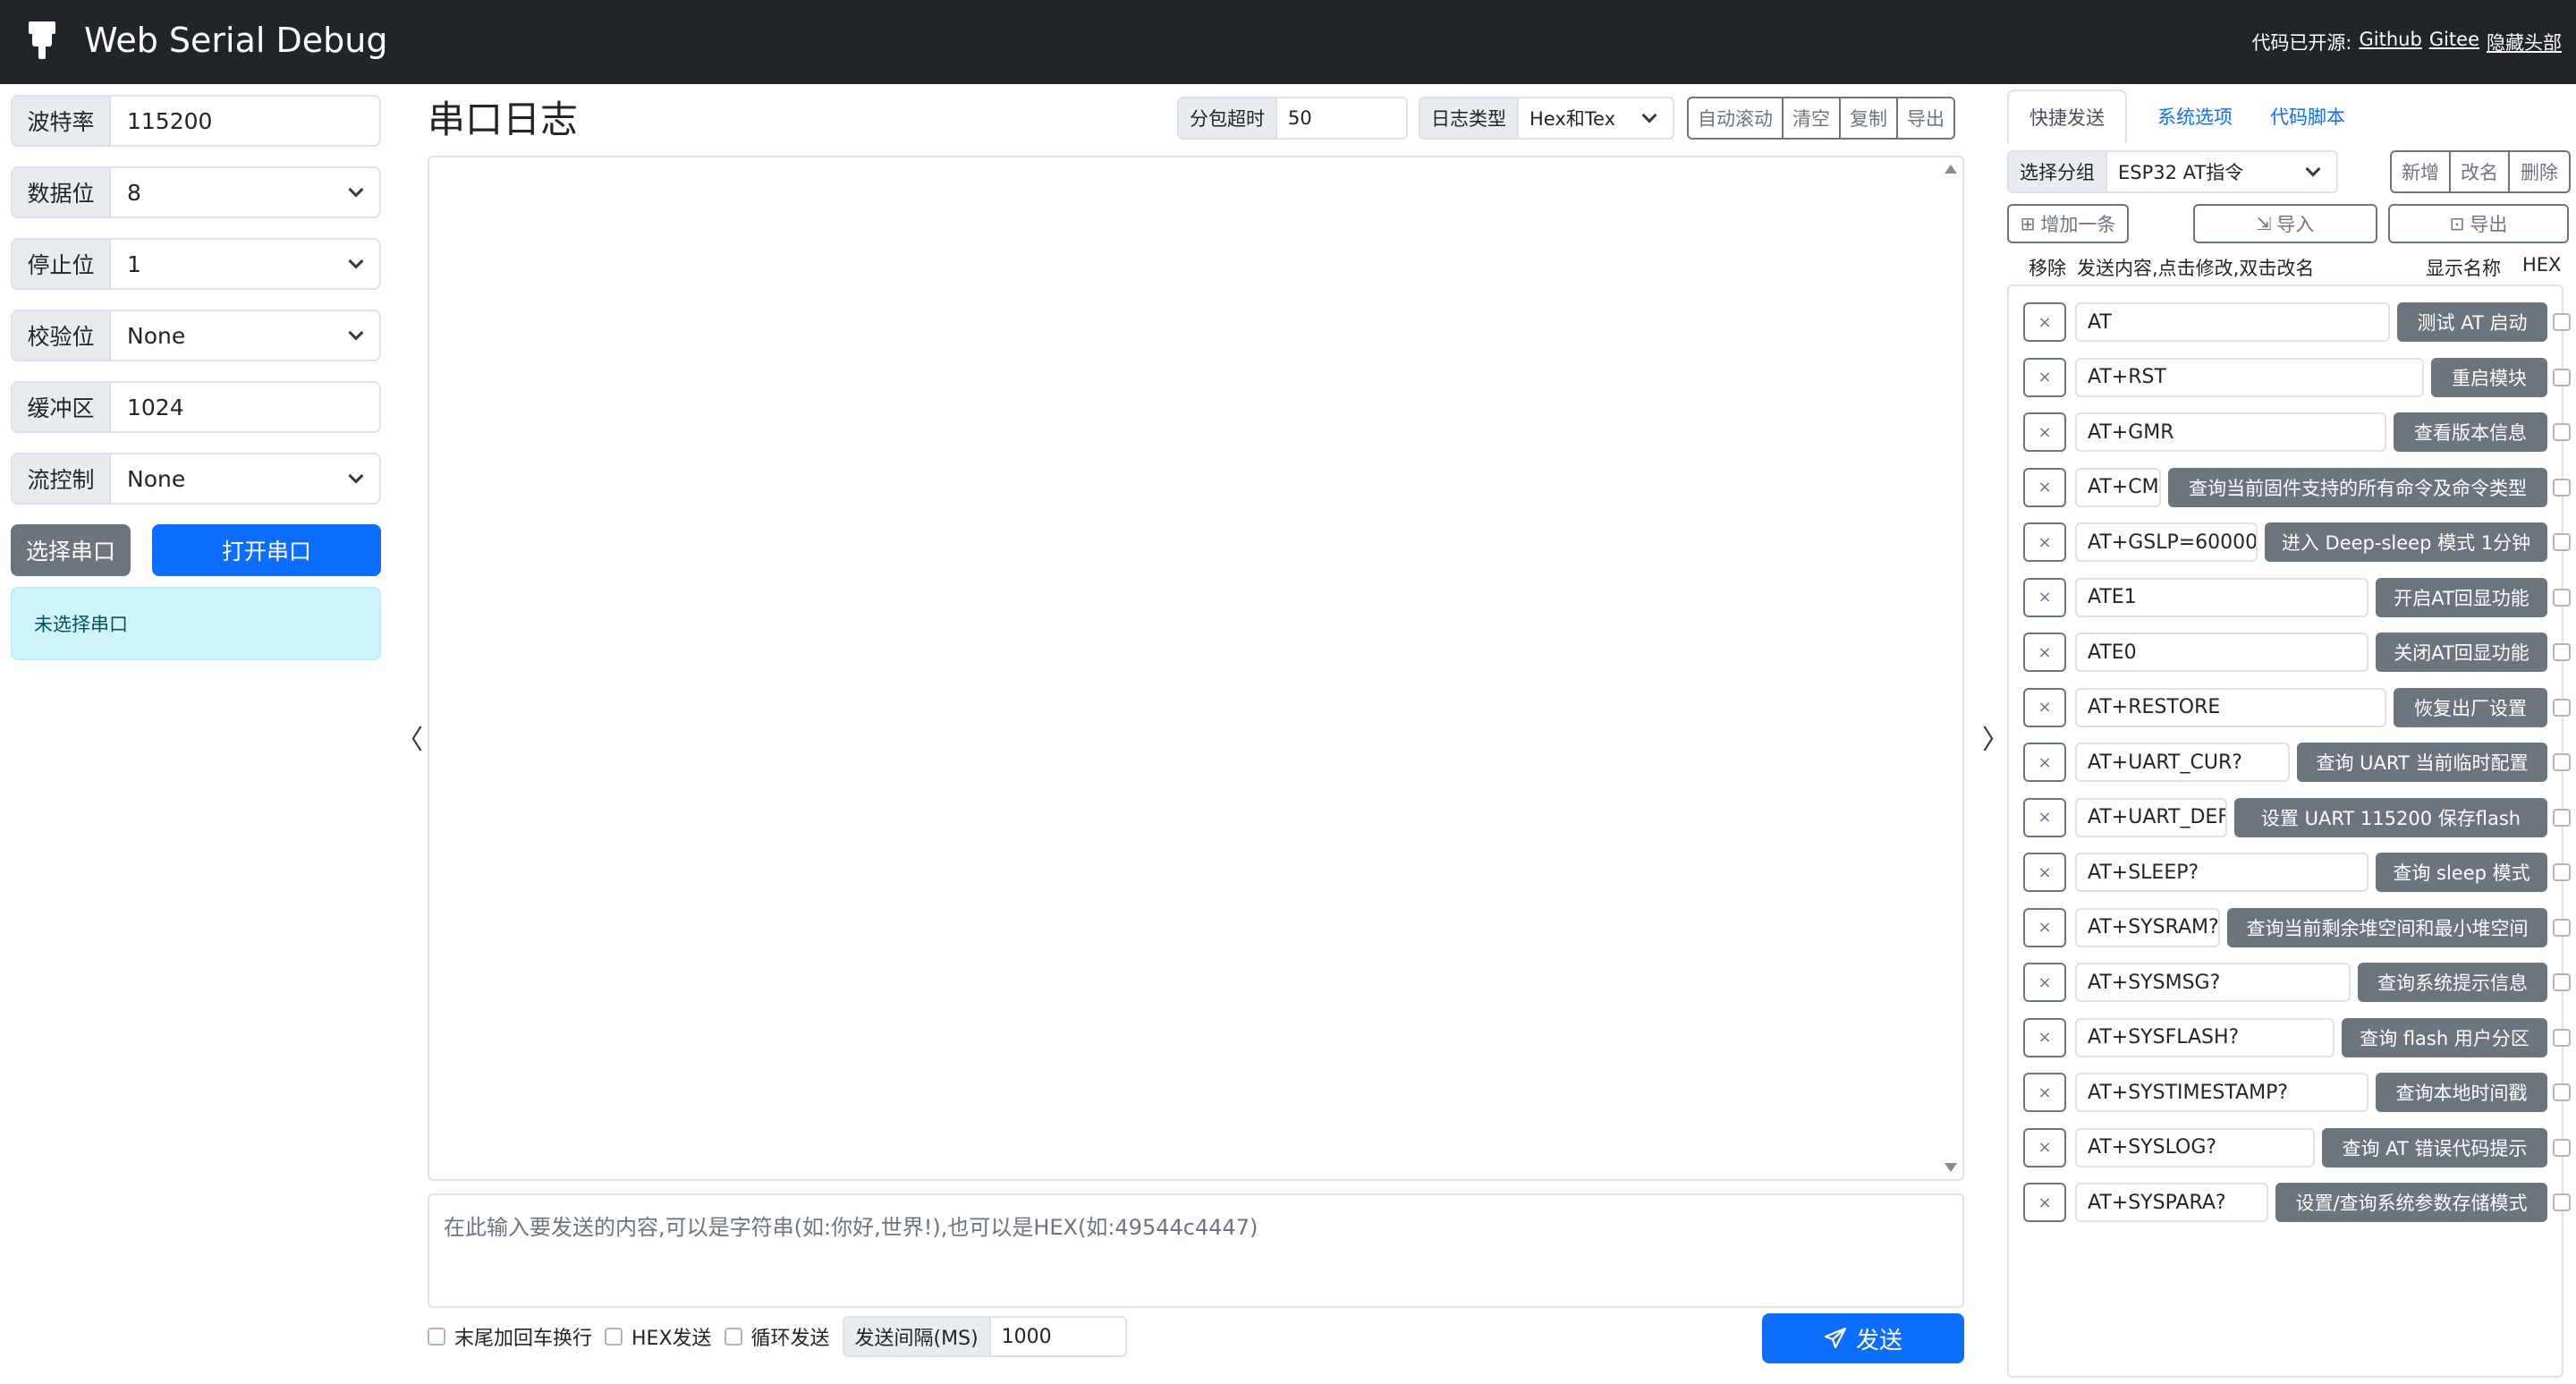 The image size is (2576, 1384). What do you see at coordinates (2230, 432) in the screenshot?
I see `command-input: AT+GMR` at bounding box center [2230, 432].